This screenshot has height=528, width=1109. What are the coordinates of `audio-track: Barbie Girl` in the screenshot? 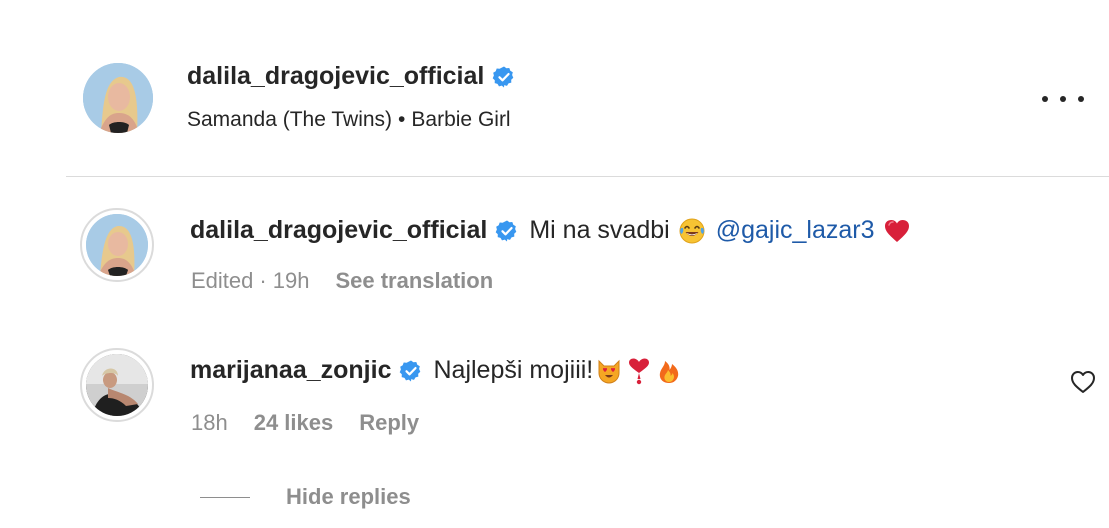 It's located at (461, 119).